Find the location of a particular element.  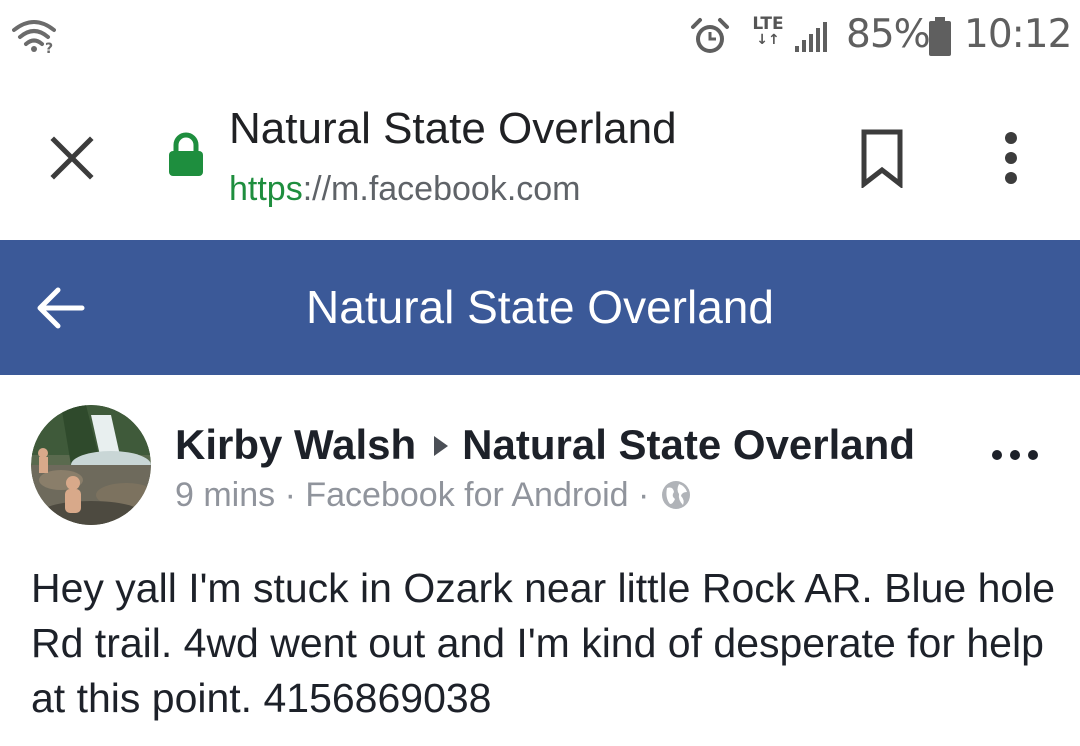

post-header: Kirby Walsh Natural State Overland is located at coordinates (545, 445).